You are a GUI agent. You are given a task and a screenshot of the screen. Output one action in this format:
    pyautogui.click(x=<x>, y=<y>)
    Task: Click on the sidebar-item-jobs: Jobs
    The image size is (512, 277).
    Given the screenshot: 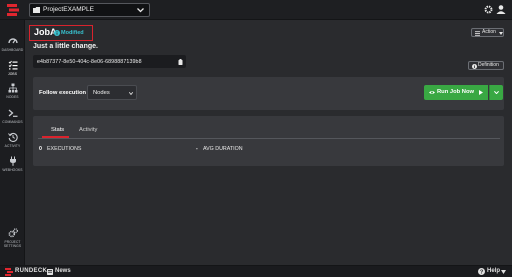 What is the action you would take?
    pyautogui.click(x=12, y=72)
    